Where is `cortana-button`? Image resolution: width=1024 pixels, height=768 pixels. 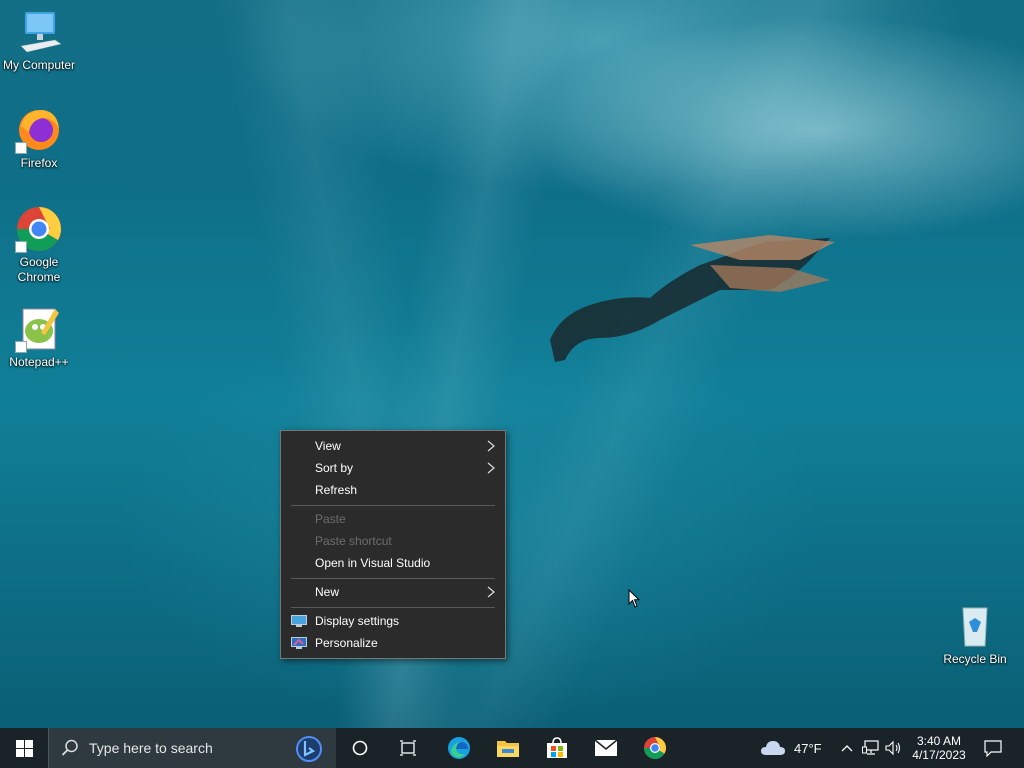
cortana-button is located at coordinates (360, 748).